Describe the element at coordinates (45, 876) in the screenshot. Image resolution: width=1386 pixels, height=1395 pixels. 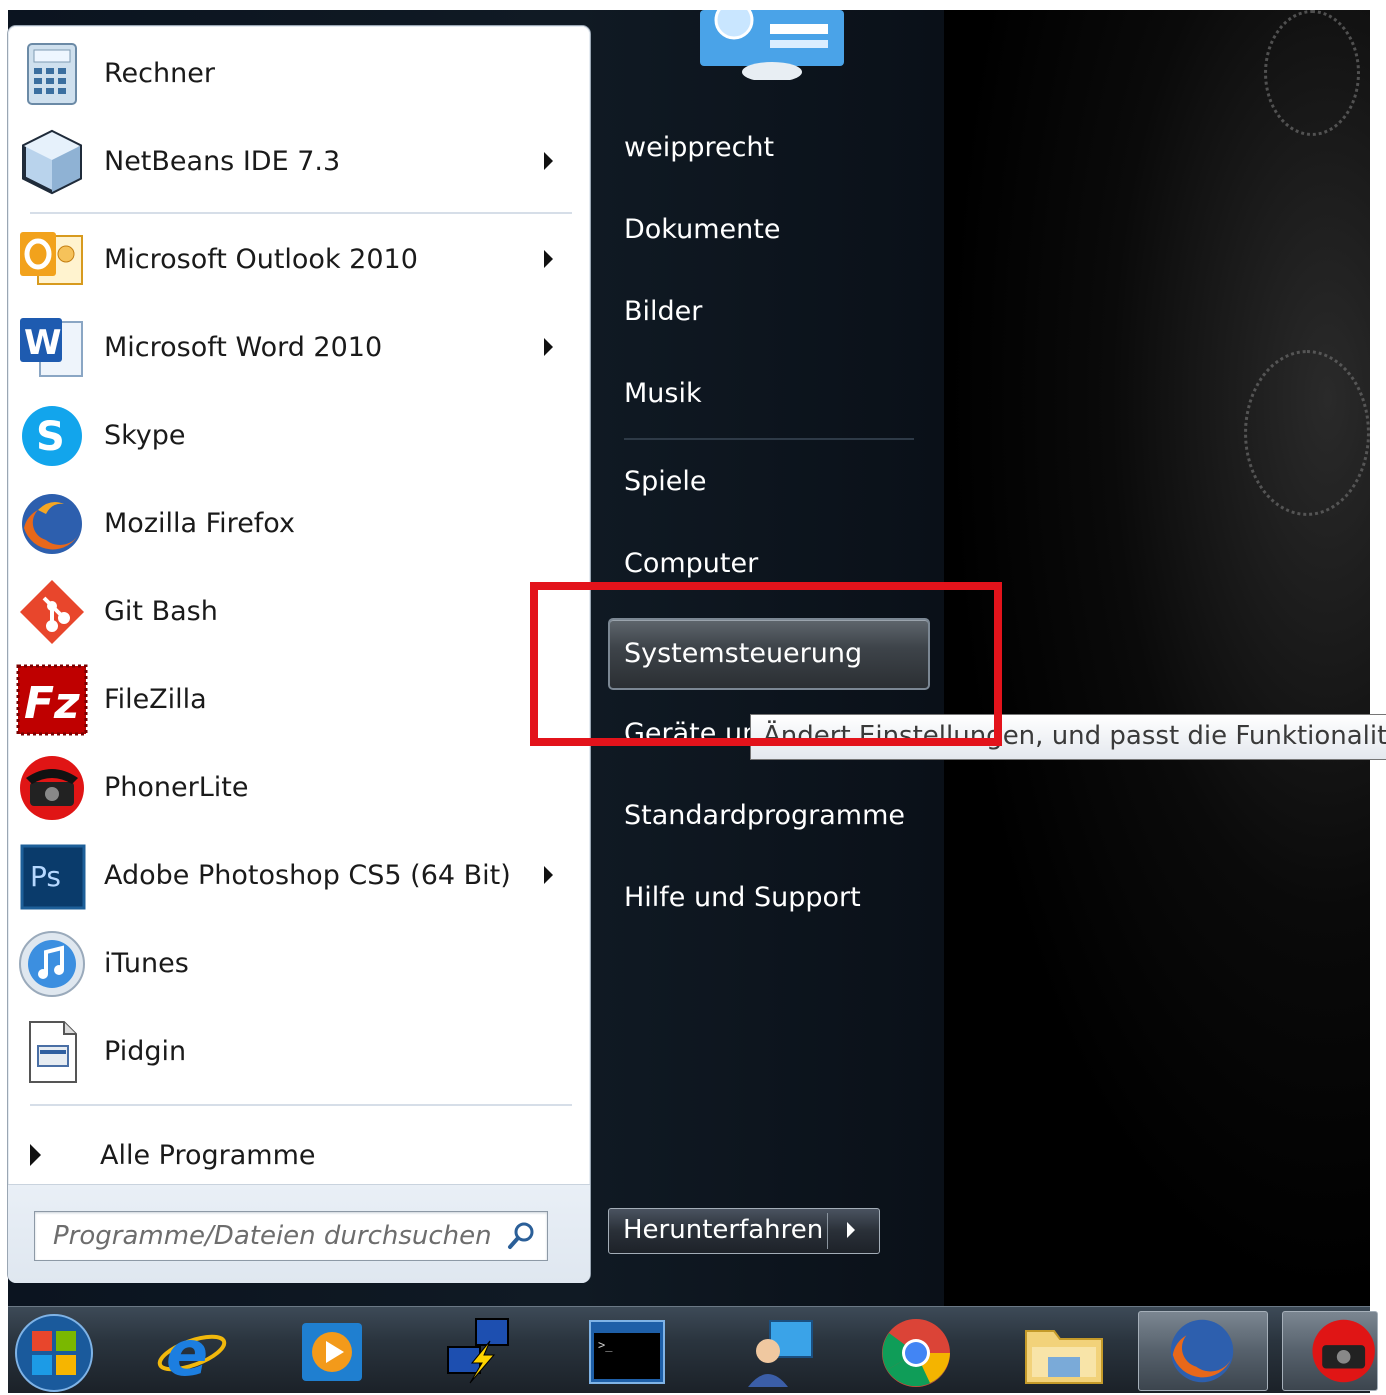
I see `svg-text: Ps` at that location.